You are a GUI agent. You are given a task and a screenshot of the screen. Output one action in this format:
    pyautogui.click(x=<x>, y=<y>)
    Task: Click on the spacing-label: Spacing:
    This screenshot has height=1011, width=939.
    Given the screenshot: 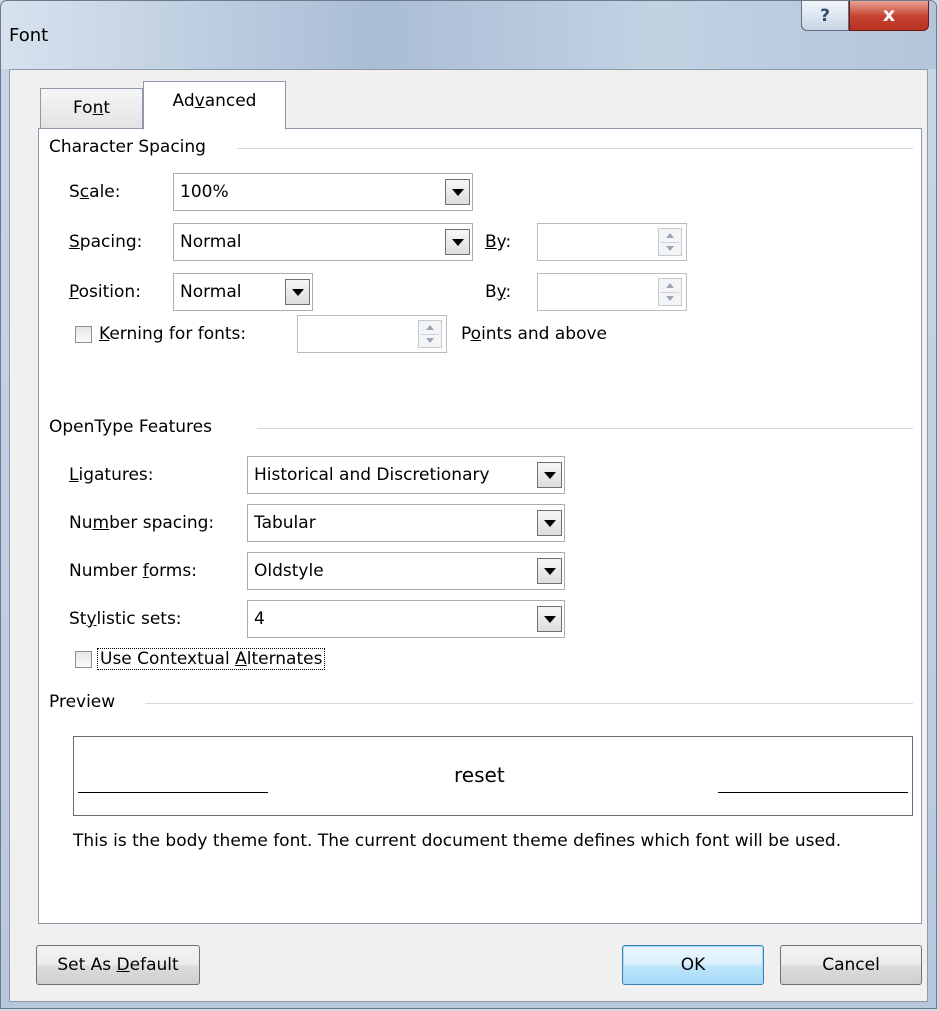 What is the action you would take?
    pyautogui.click(x=106, y=242)
    